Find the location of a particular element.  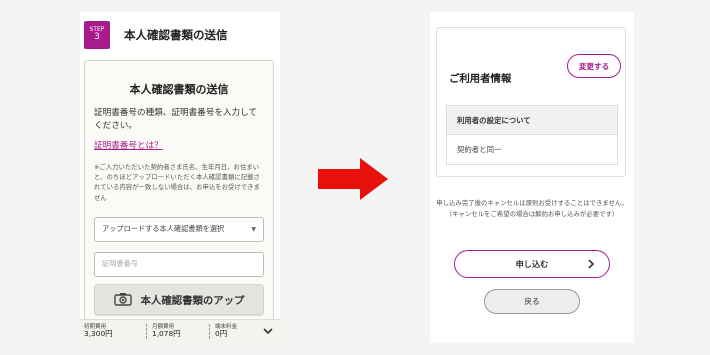

table-cell: 契約者と同一 is located at coordinates (479, 149).